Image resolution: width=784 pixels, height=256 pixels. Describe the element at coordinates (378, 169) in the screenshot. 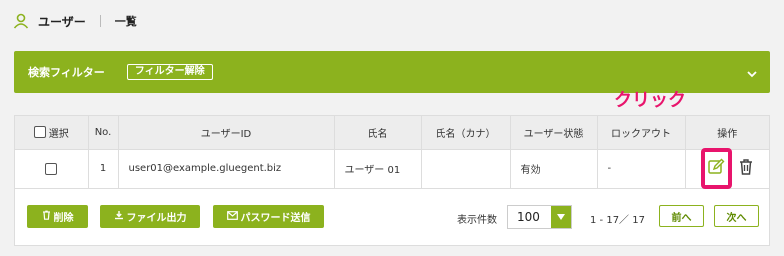

I see `name-cell: ユーザー 01` at that location.